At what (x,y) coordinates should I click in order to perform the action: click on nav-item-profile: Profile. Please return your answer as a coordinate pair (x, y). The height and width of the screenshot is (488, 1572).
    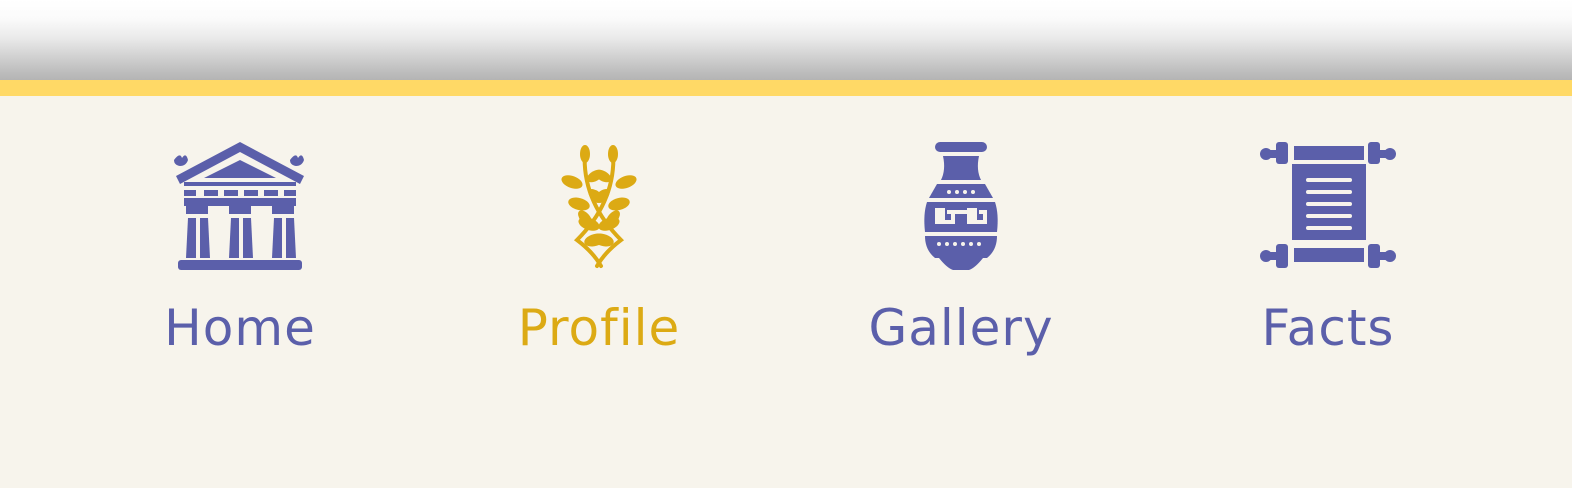
    Looking at the image, I should click on (599, 250).